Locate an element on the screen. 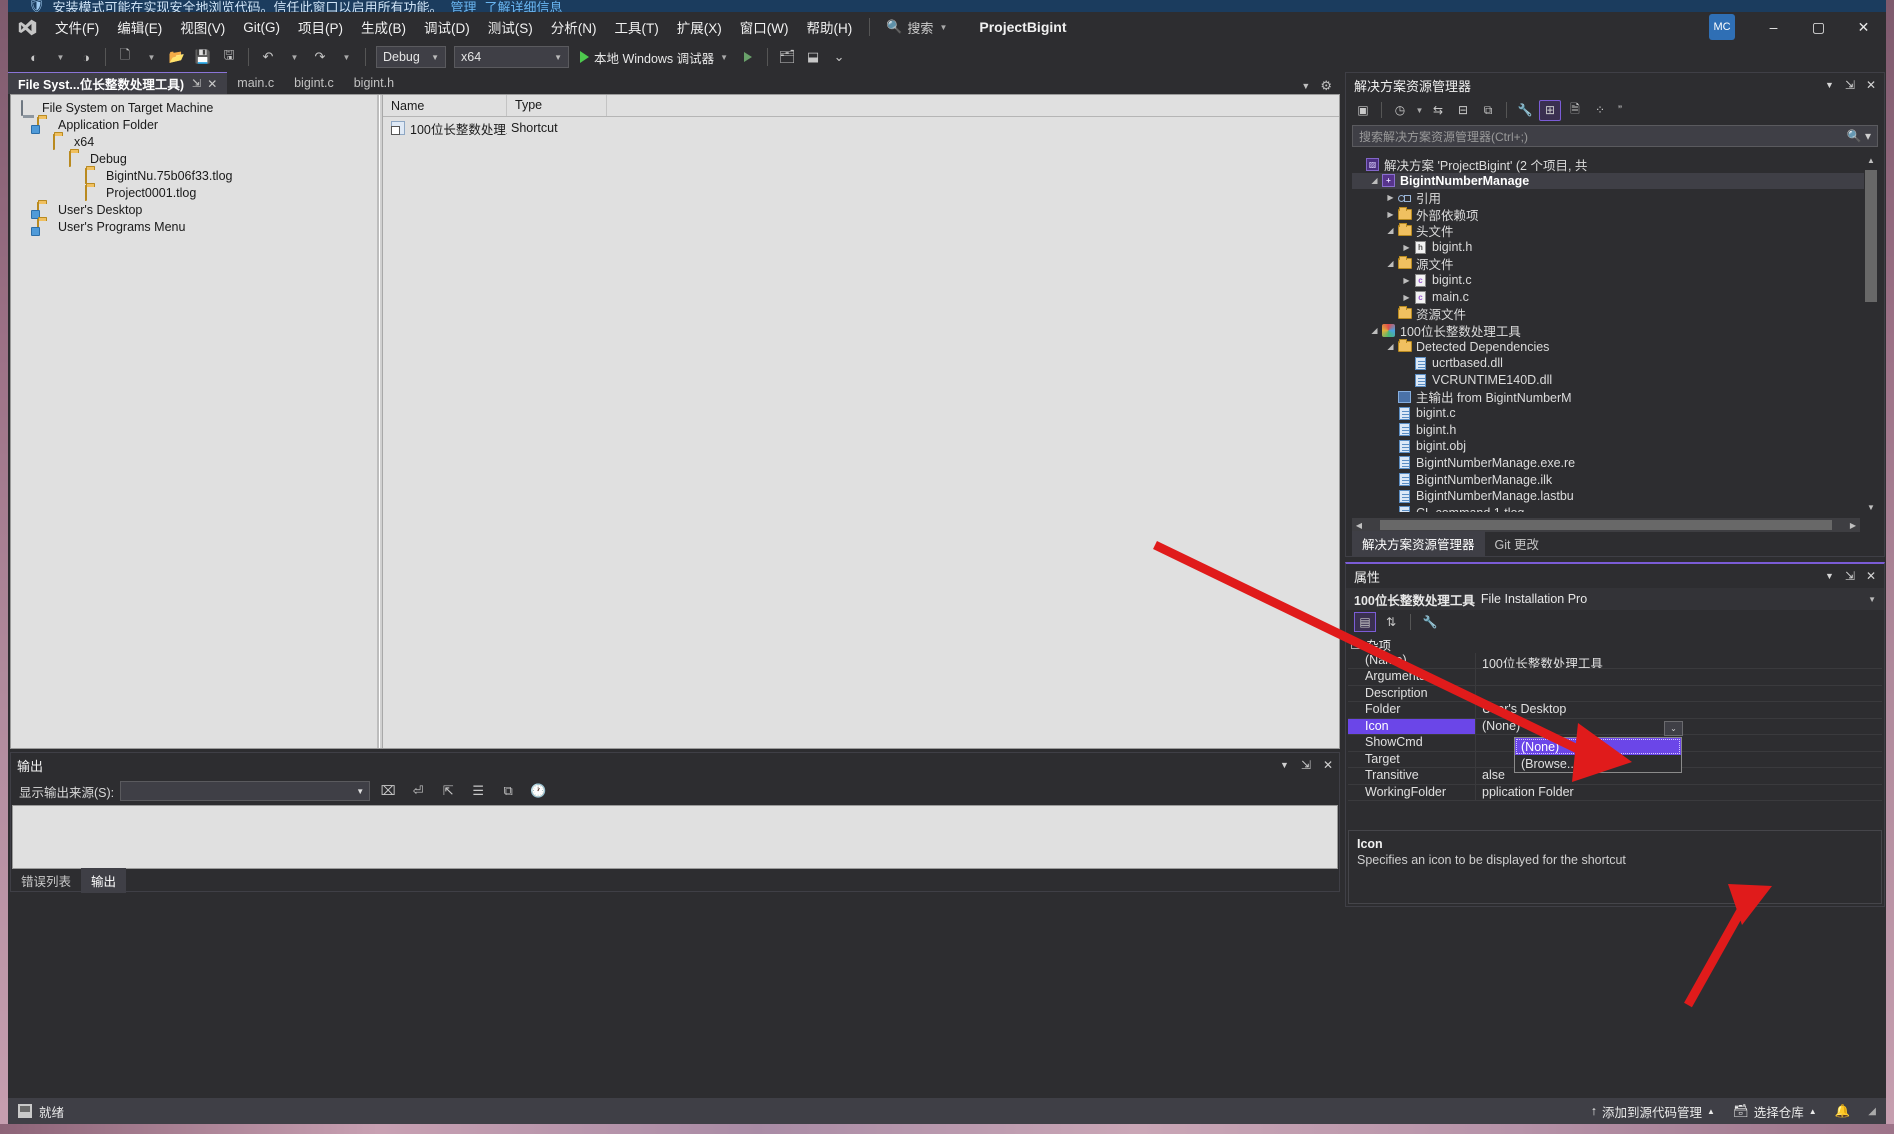  maximize-button: ▢ is located at coordinates (1818, 27).